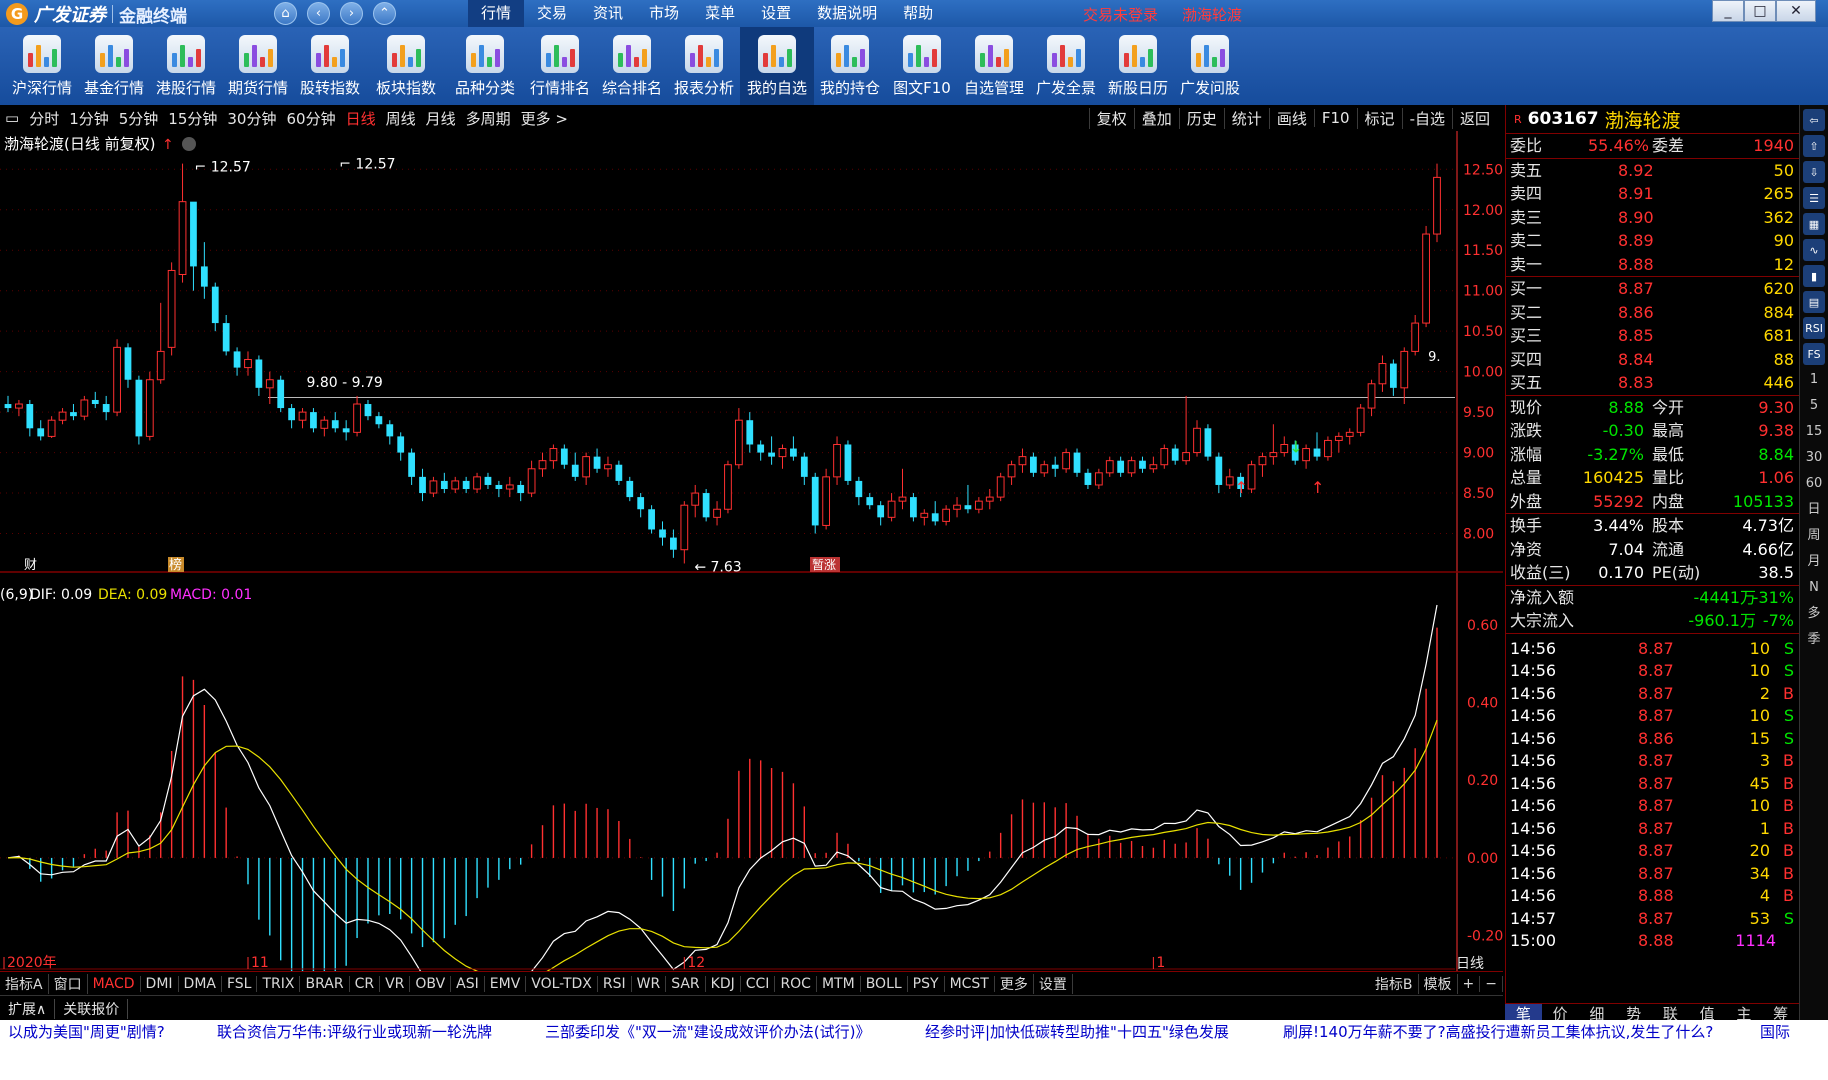 The width and height of the screenshot is (1828, 1080). What do you see at coordinates (365, 984) in the screenshot?
I see `indicator-tab-8: CR` at bounding box center [365, 984].